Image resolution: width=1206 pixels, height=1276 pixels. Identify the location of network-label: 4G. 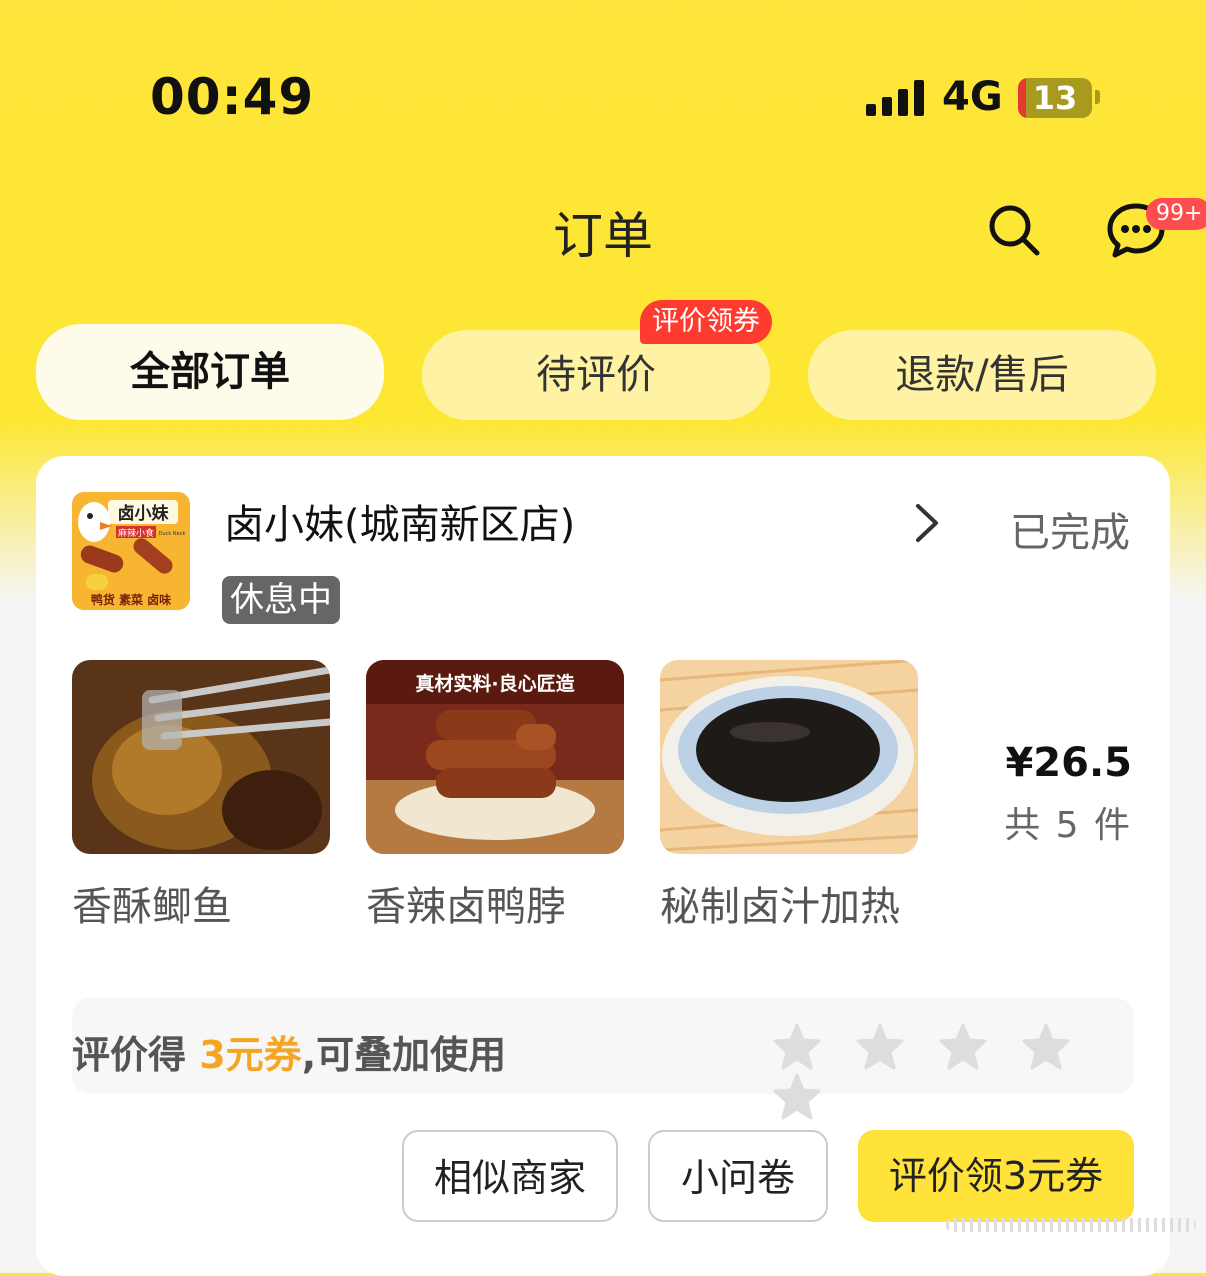
(972, 97).